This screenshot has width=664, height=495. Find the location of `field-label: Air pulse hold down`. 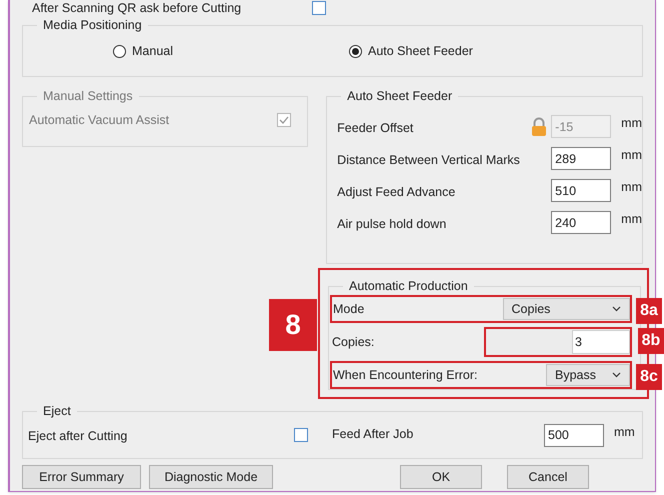

field-label: Air pulse hold down is located at coordinates (392, 225).